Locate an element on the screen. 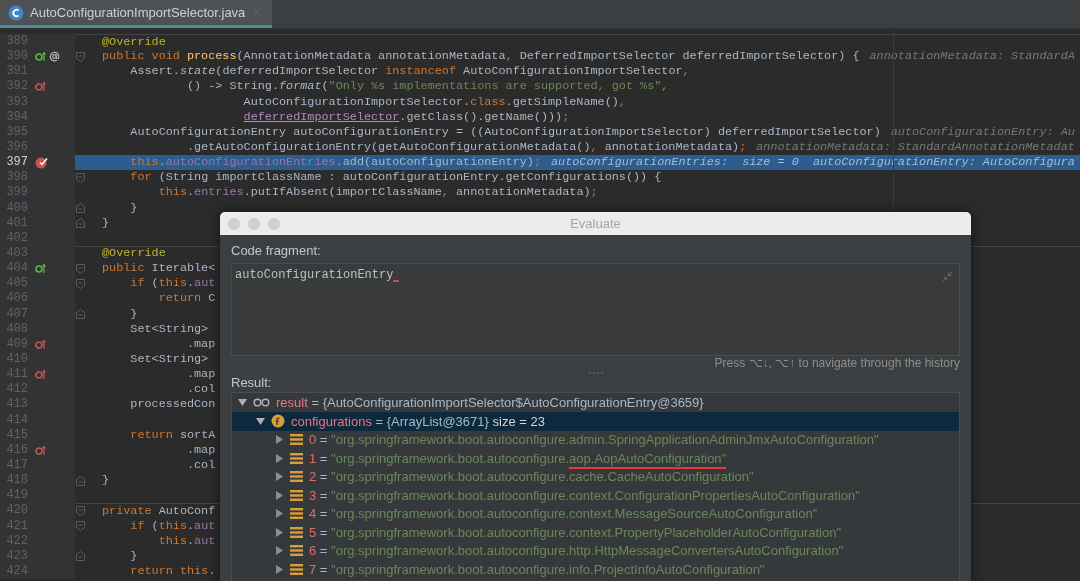  tree-row: 6 = "org.springframework.boot.autoconfigure.http.HttpMessageConvertersAutoConfiguration" is located at coordinates (595, 550).